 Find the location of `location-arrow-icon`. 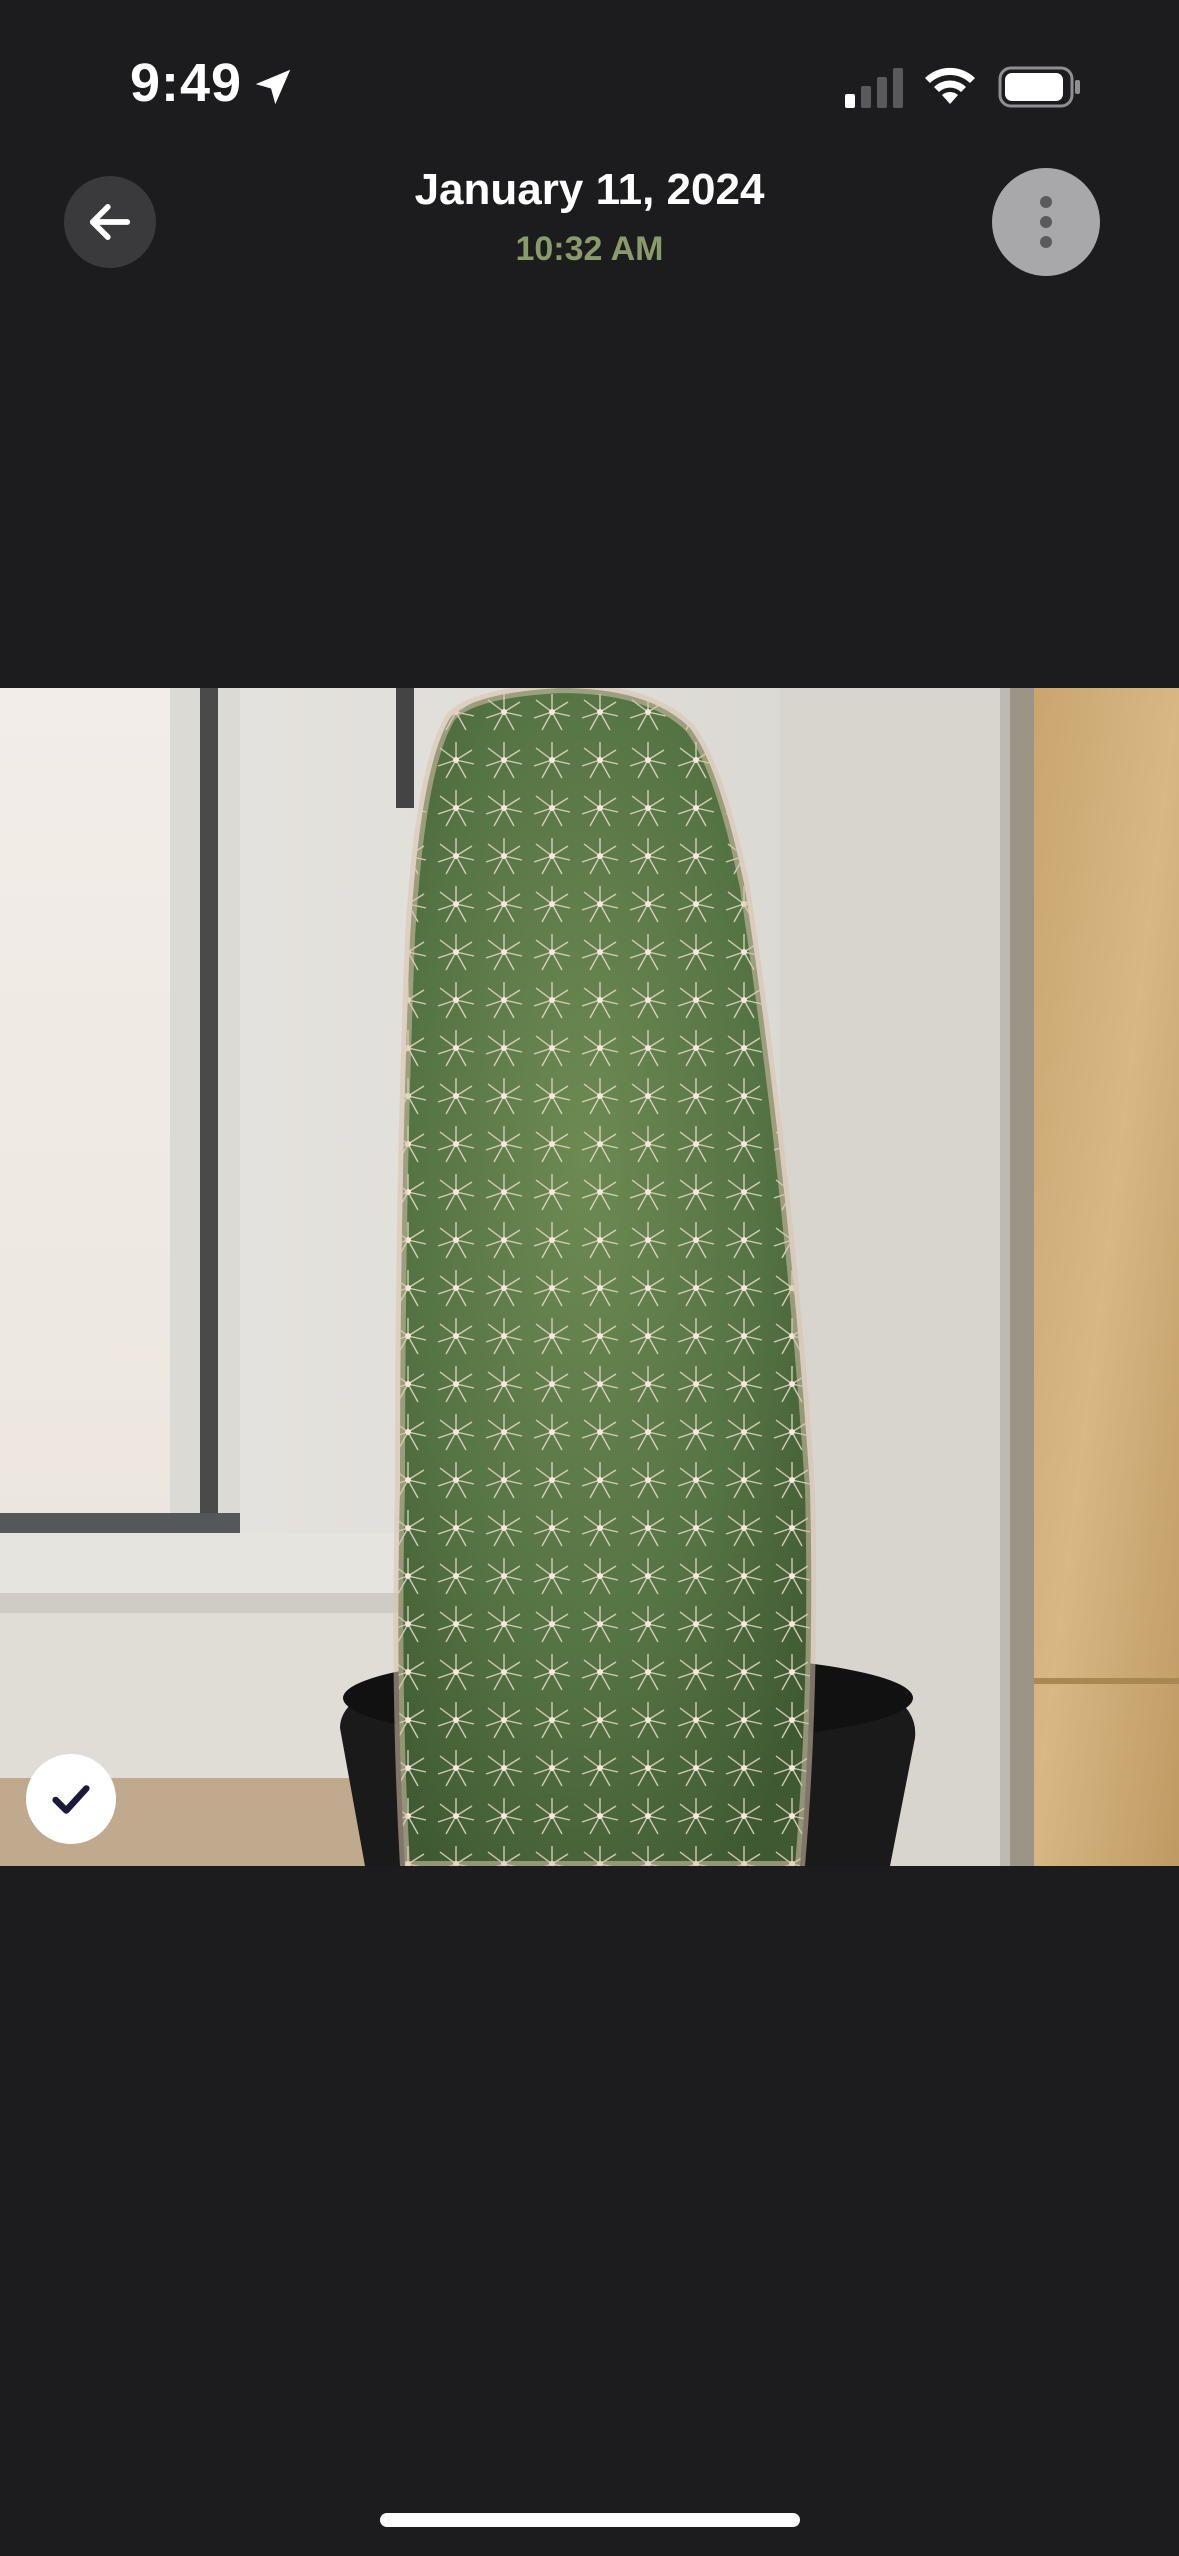

location-arrow-icon is located at coordinates (273, 87).